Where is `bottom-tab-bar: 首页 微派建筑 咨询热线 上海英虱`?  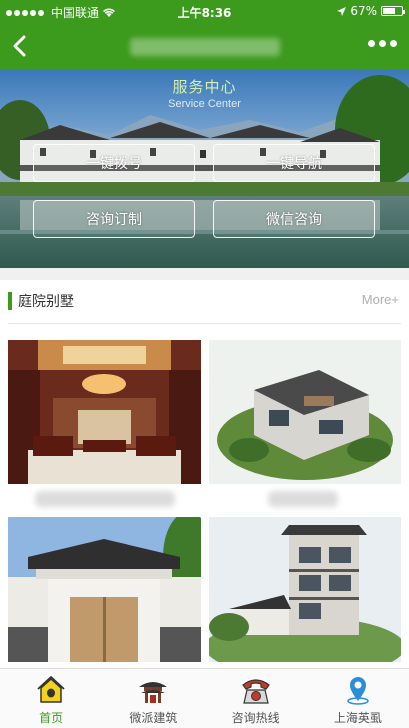
bottom-tab-bar: 首页 微派建筑 咨询热线 上海英虱 is located at coordinates (204, 698).